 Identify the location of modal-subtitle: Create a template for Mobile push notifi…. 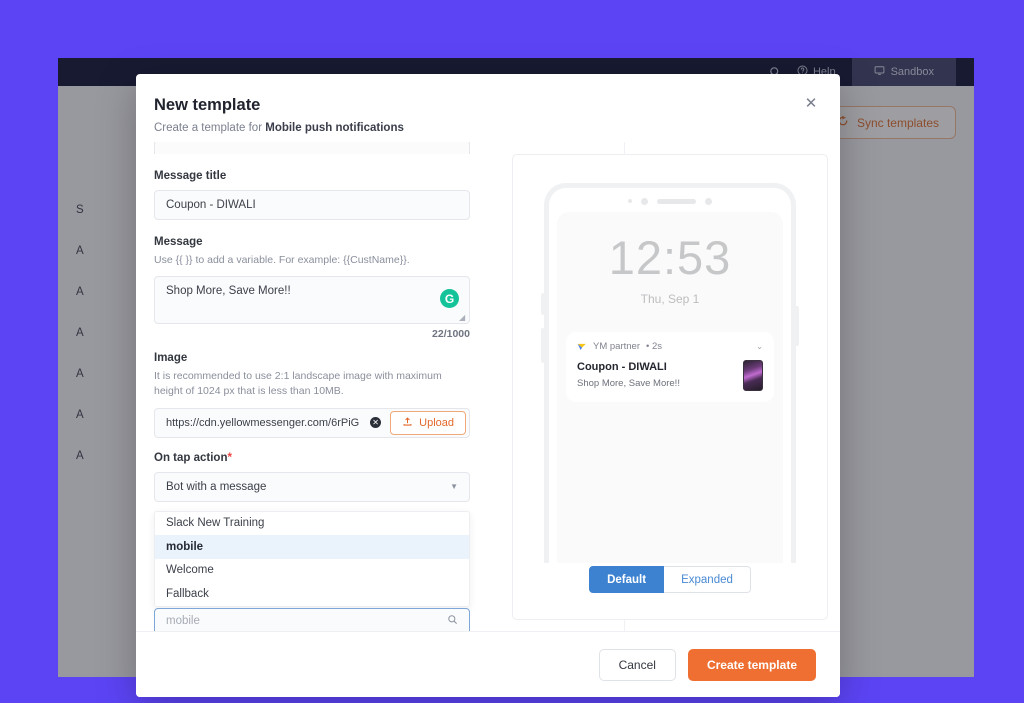
(484, 128).